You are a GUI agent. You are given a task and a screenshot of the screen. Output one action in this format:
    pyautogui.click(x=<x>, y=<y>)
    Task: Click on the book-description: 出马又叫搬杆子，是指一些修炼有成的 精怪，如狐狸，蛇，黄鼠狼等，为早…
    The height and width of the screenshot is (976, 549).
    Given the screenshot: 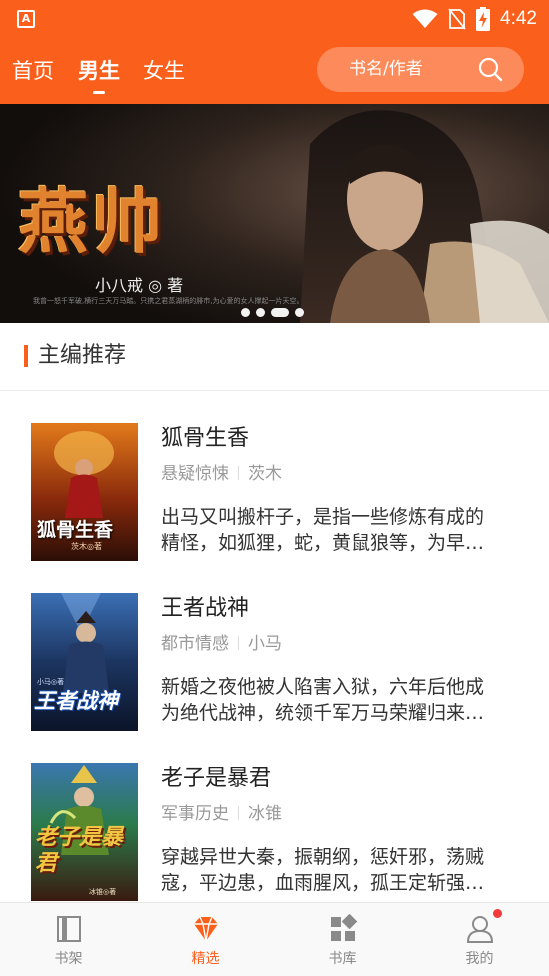 What is the action you would take?
    pyautogui.click(x=346, y=530)
    